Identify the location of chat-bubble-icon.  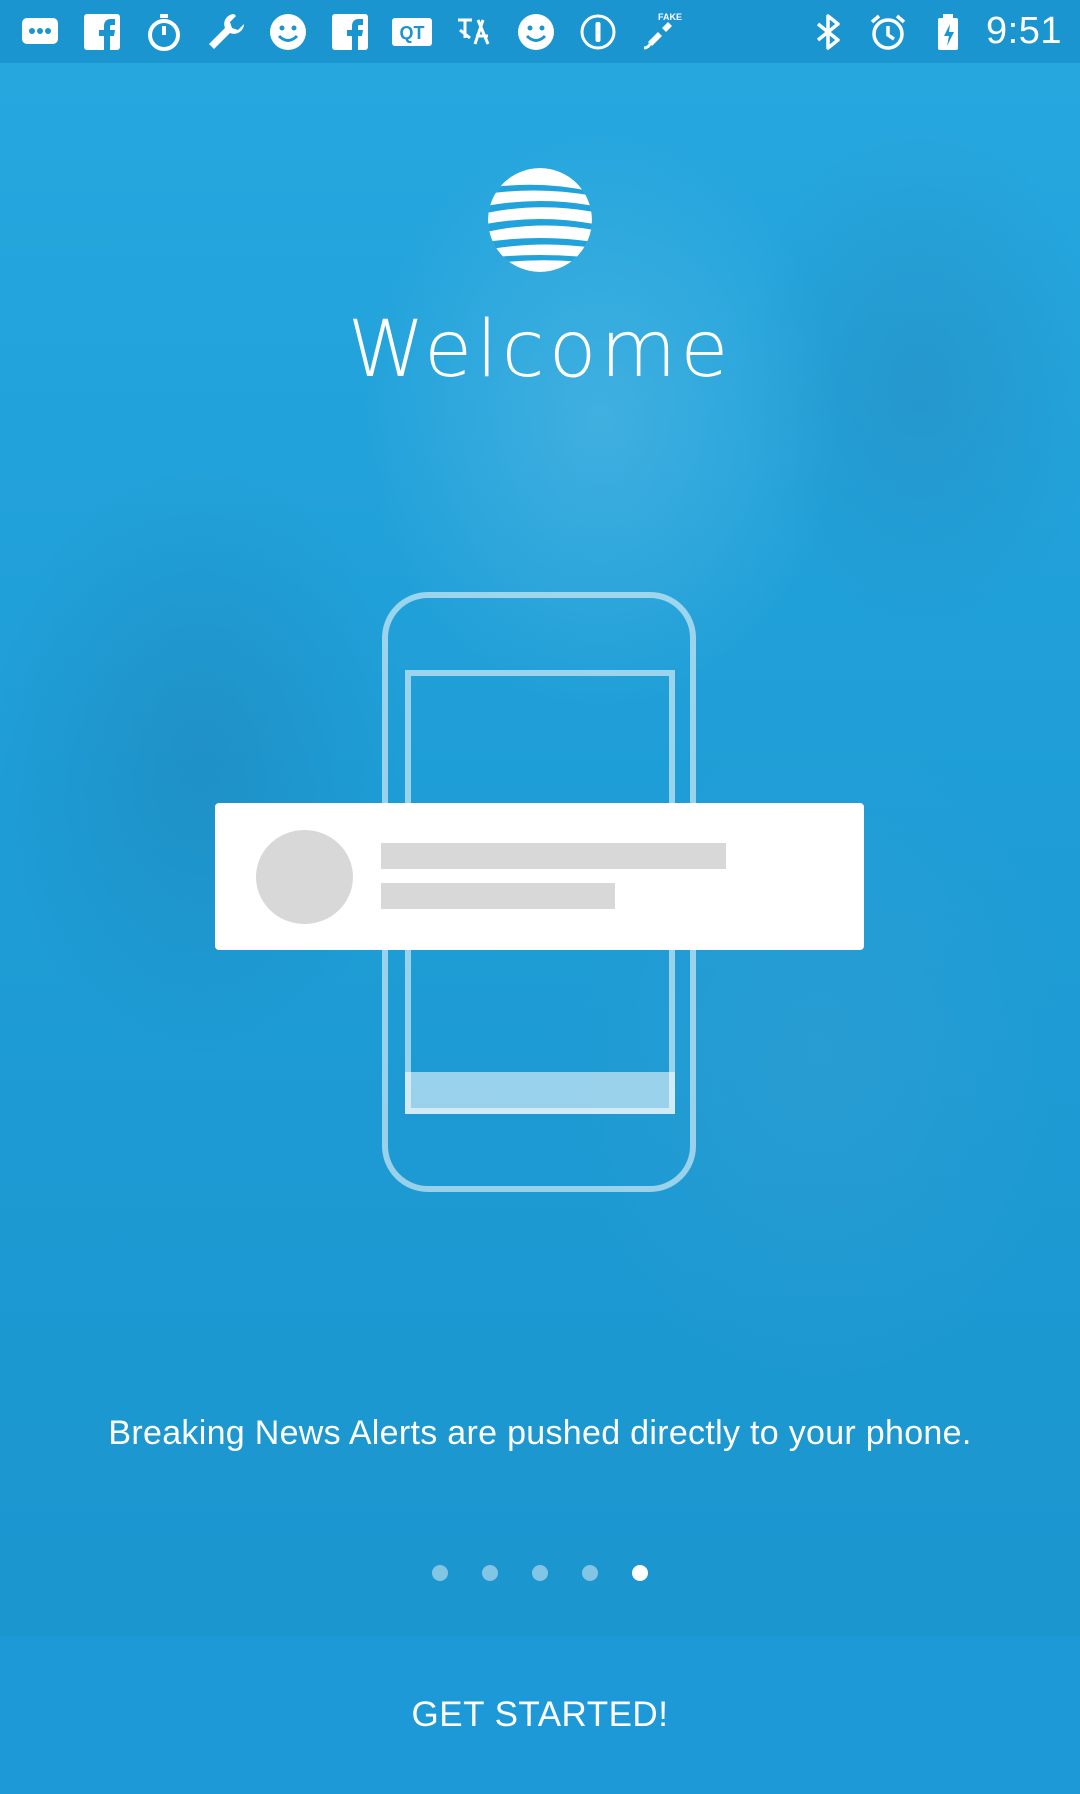
(40, 32).